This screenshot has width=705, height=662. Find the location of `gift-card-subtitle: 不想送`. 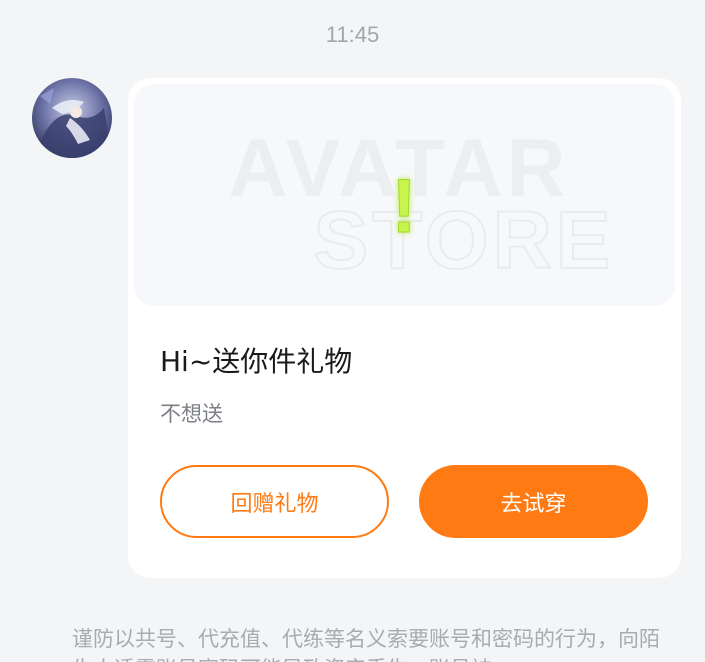

gift-card-subtitle: 不想送 is located at coordinates (191, 414).